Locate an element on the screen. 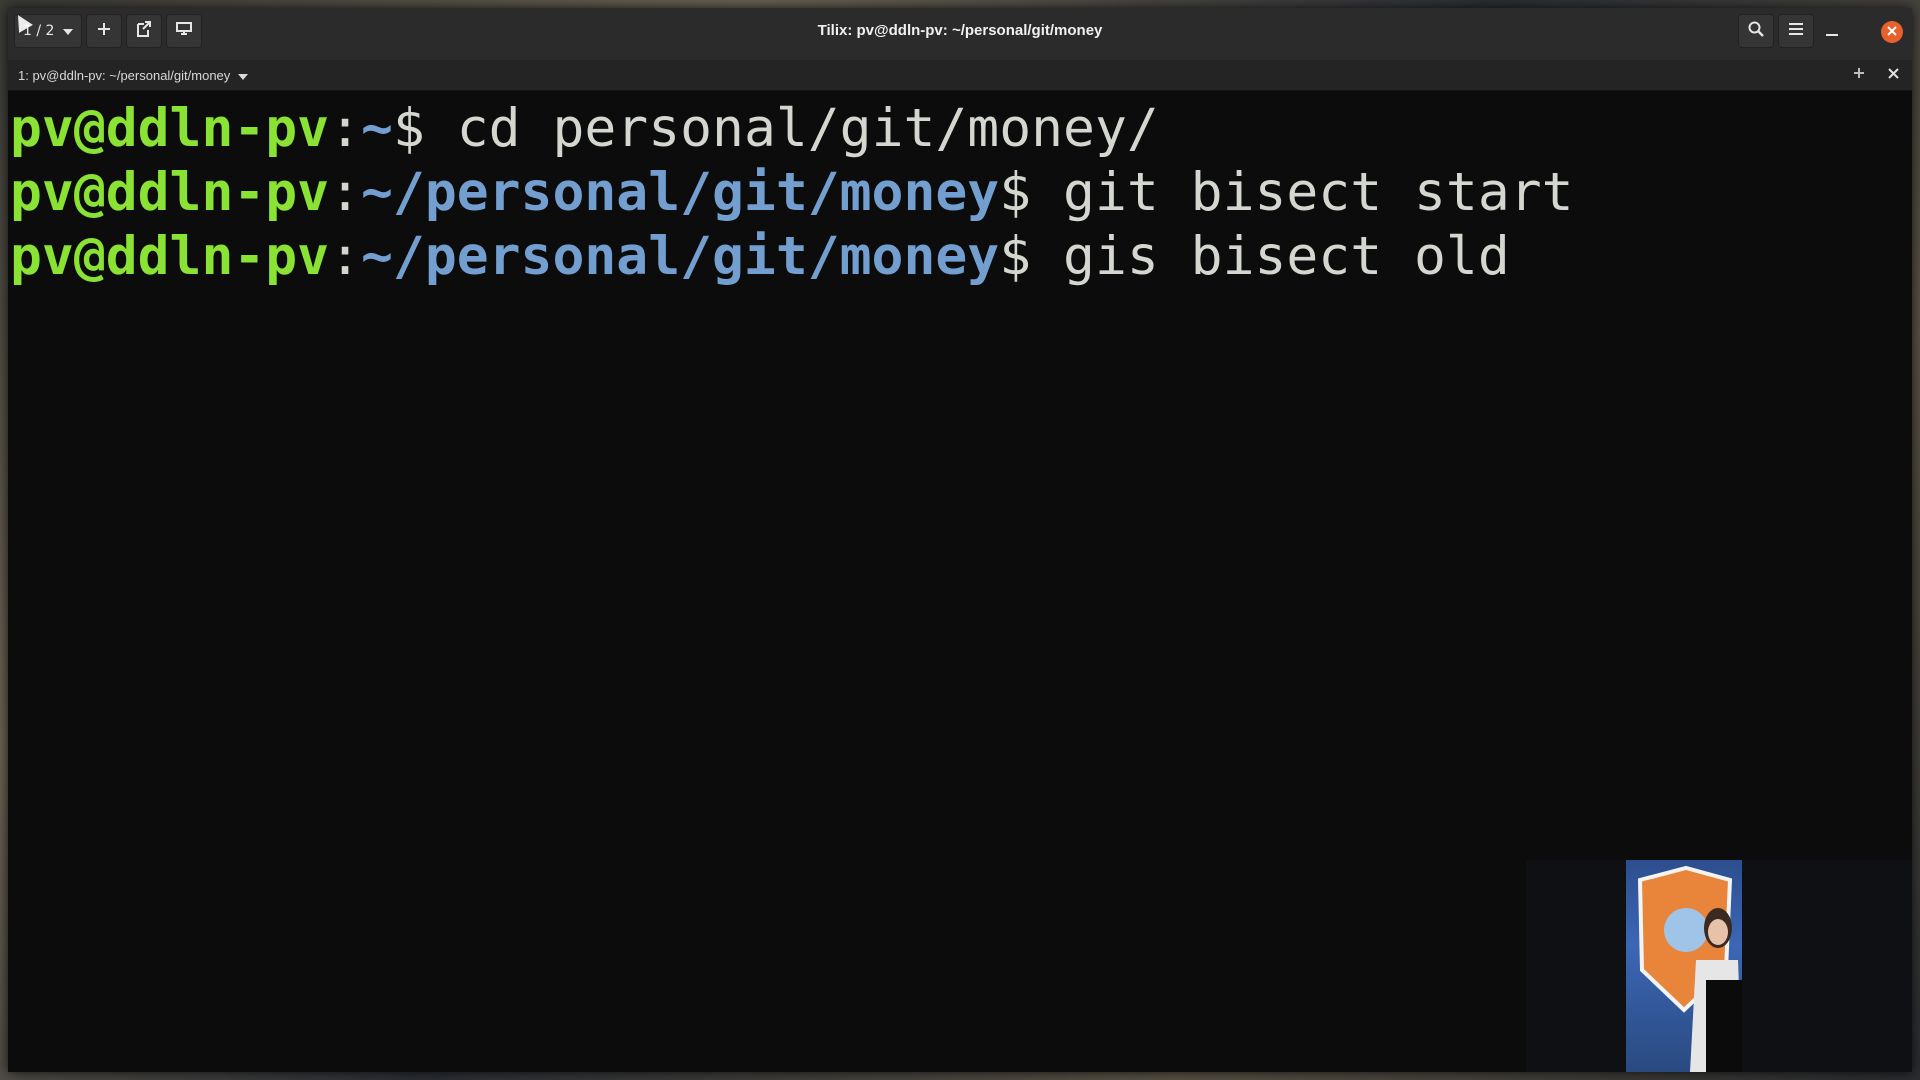 The width and height of the screenshot is (1920, 1080). minimize-button is located at coordinates (1832, 30).